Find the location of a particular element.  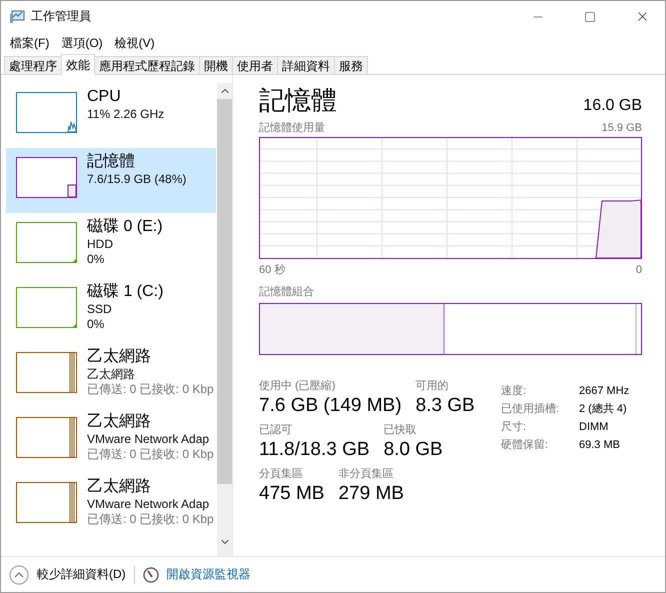

composition-label: 記憶體組合 is located at coordinates (286, 292).